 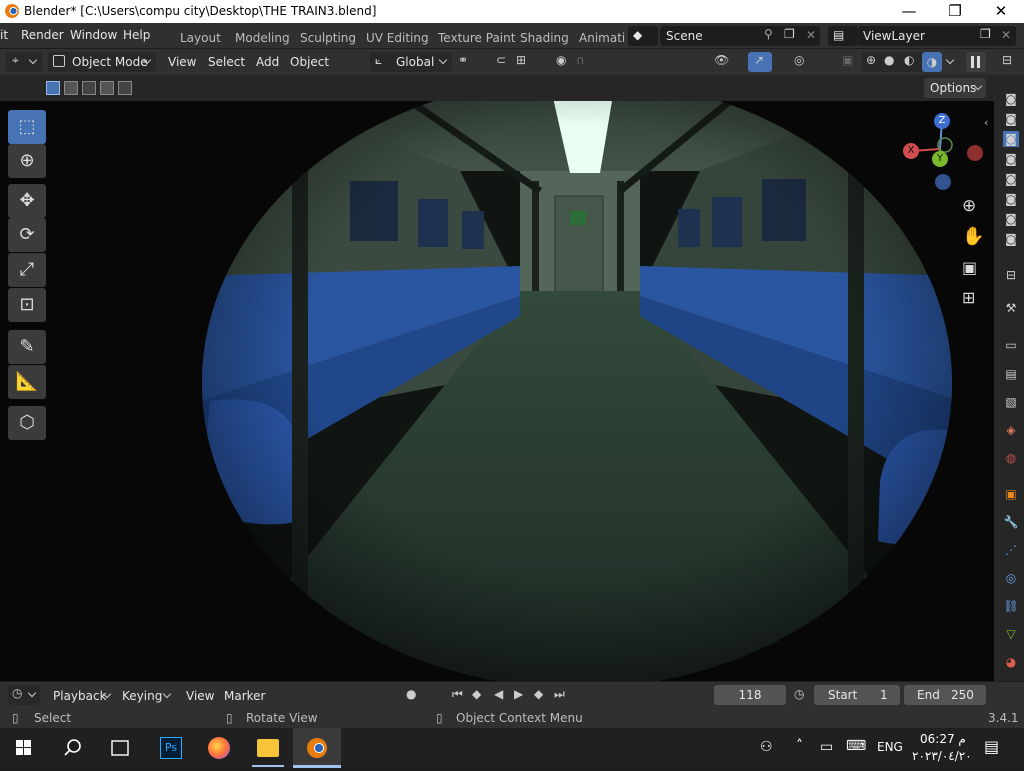 What do you see at coordinates (1011, 494) in the screenshot?
I see `object-properties-icon: ▣` at bounding box center [1011, 494].